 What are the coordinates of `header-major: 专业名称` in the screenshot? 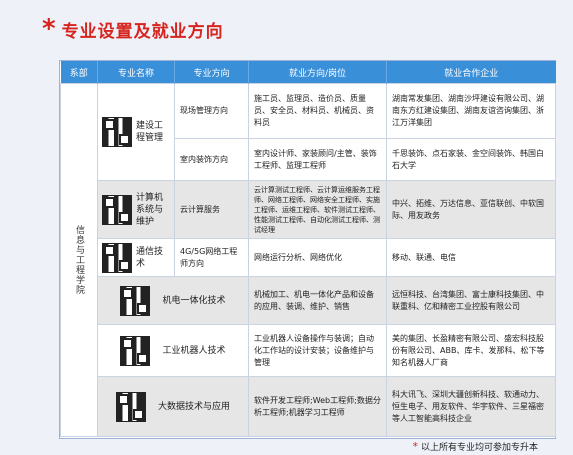 It's located at (136, 72).